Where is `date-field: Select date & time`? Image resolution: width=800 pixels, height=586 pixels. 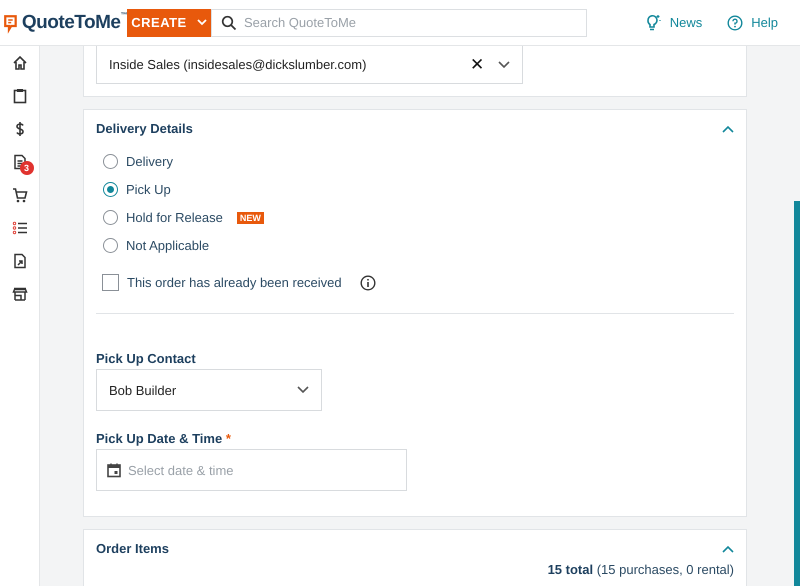 date-field: Select date & time is located at coordinates (251, 470).